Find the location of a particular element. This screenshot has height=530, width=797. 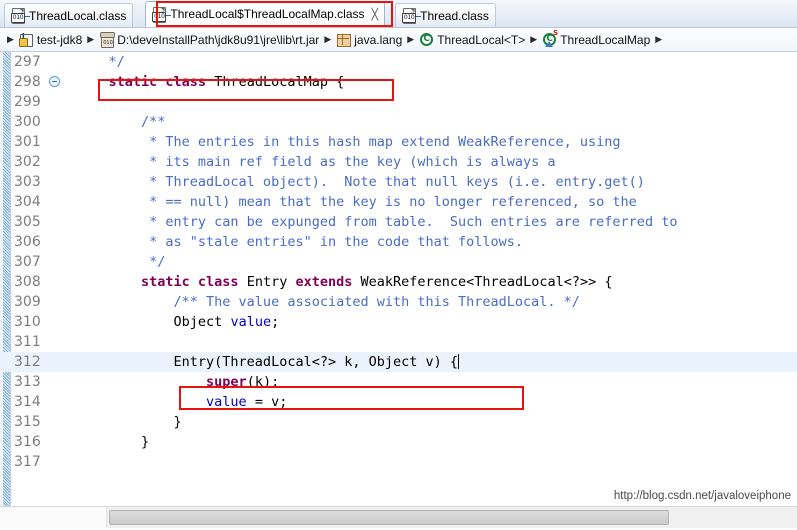

code-text: Object value; is located at coordinates (431, 322).